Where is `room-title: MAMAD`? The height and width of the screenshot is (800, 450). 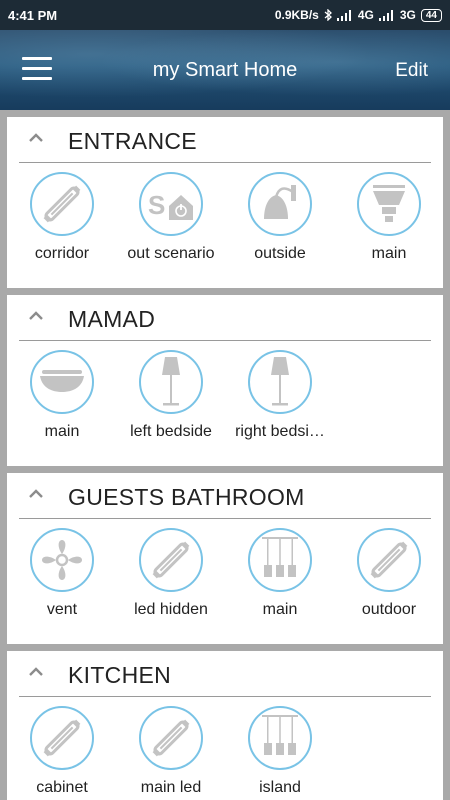
room-title: MAMAD is located at coordinates (112, 319).